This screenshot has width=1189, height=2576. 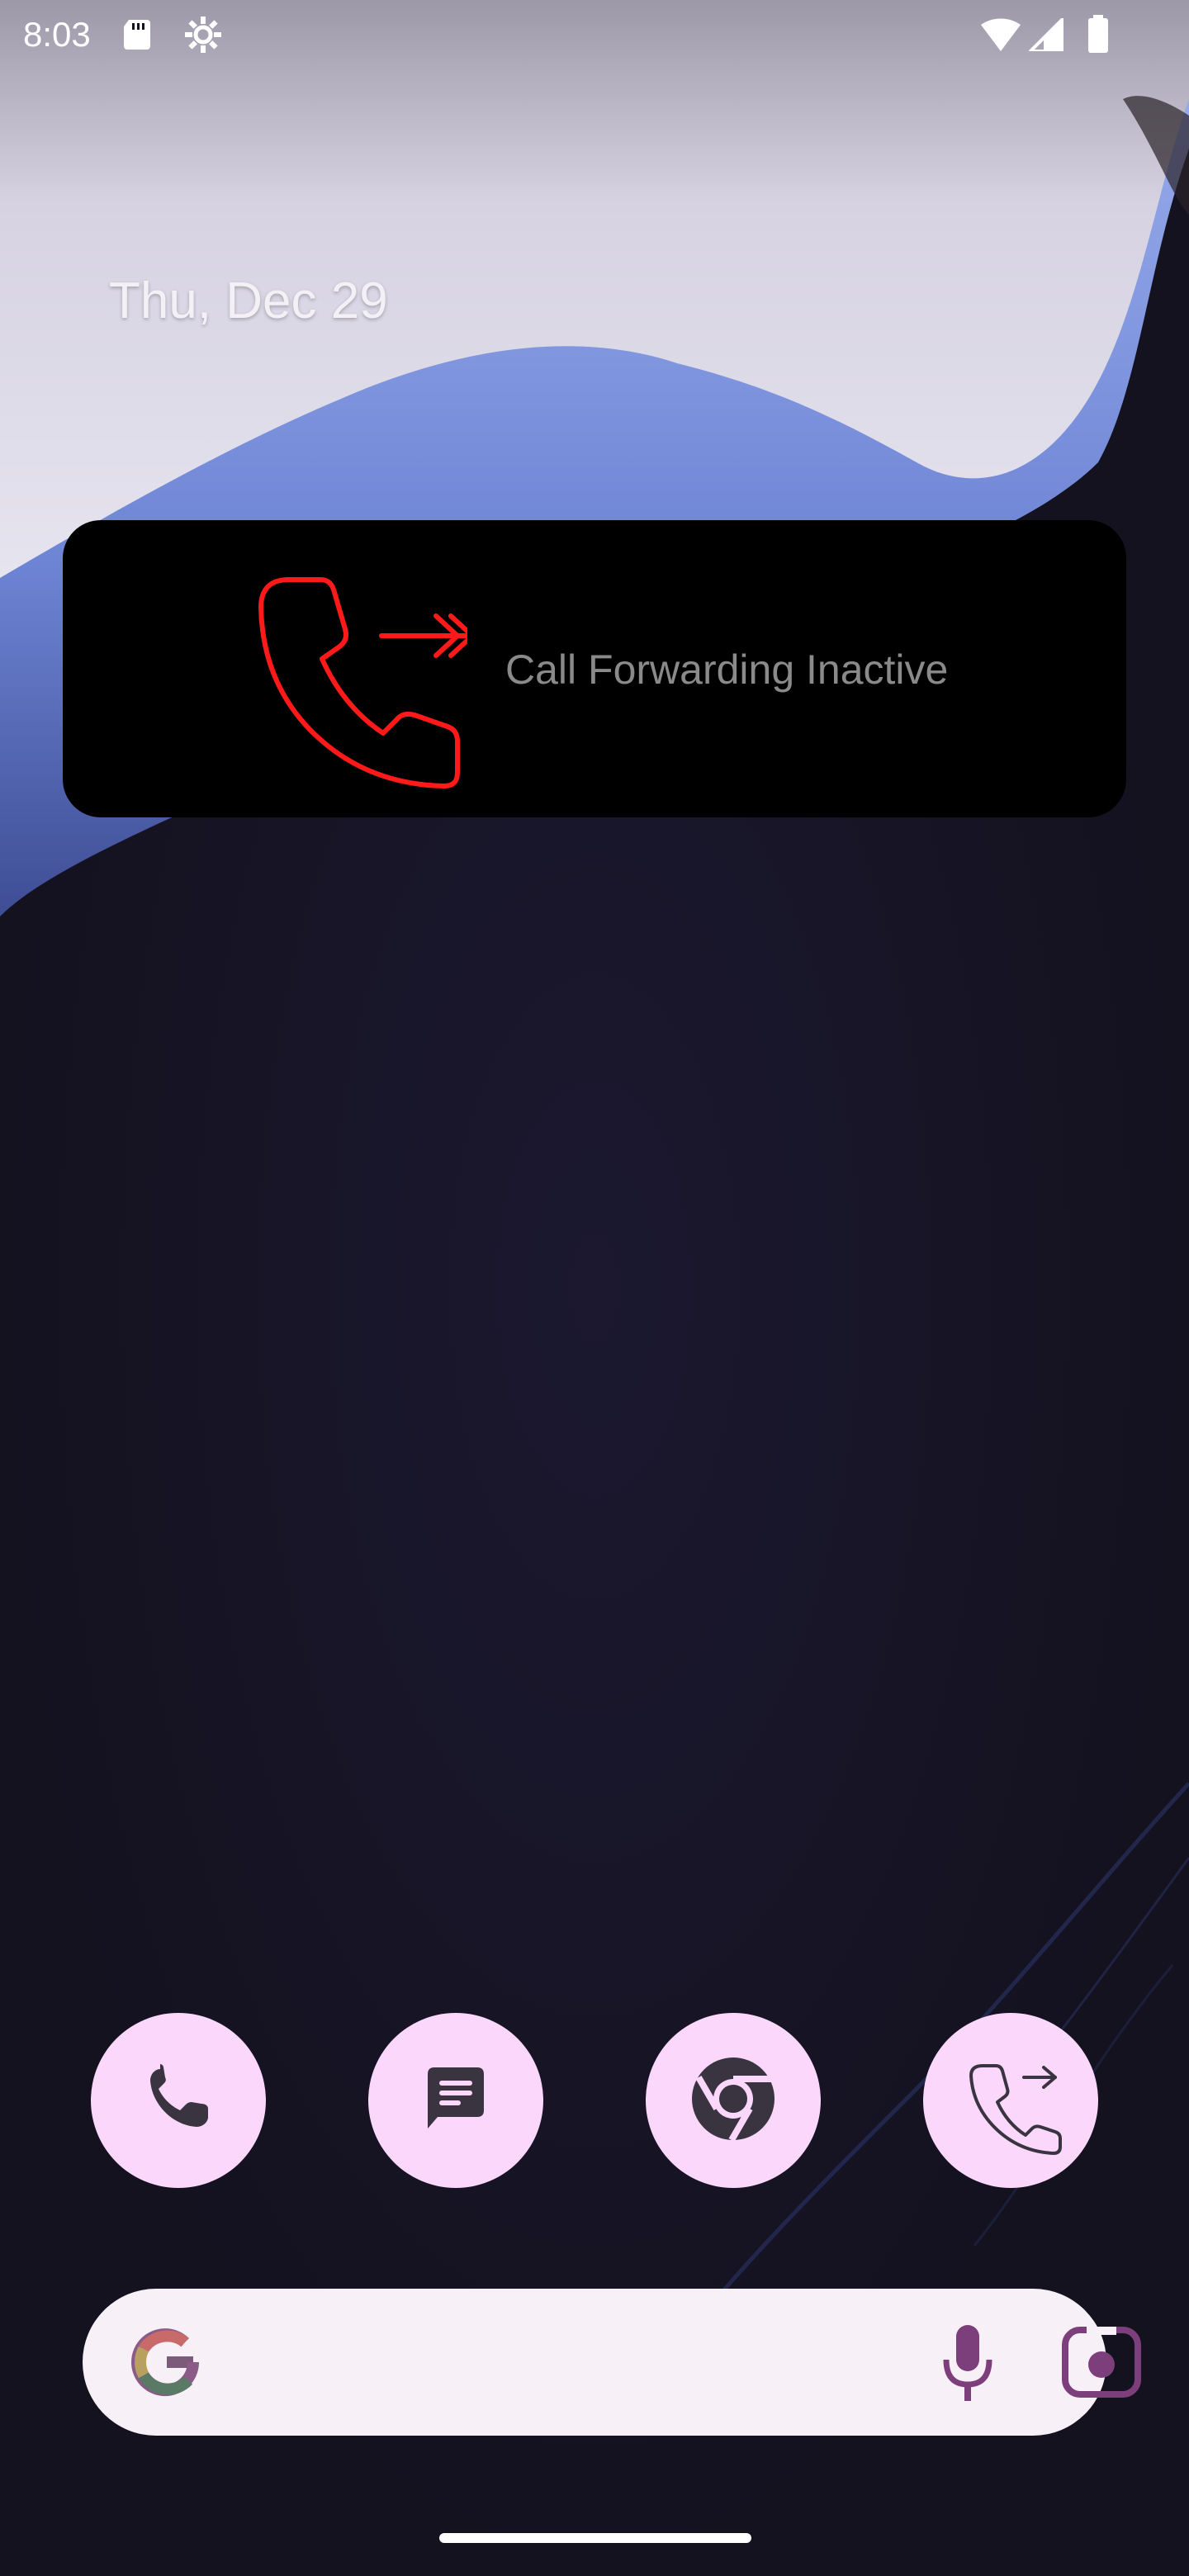 I want to click on camera-lens-icon, so click(x=1101, y=2364).